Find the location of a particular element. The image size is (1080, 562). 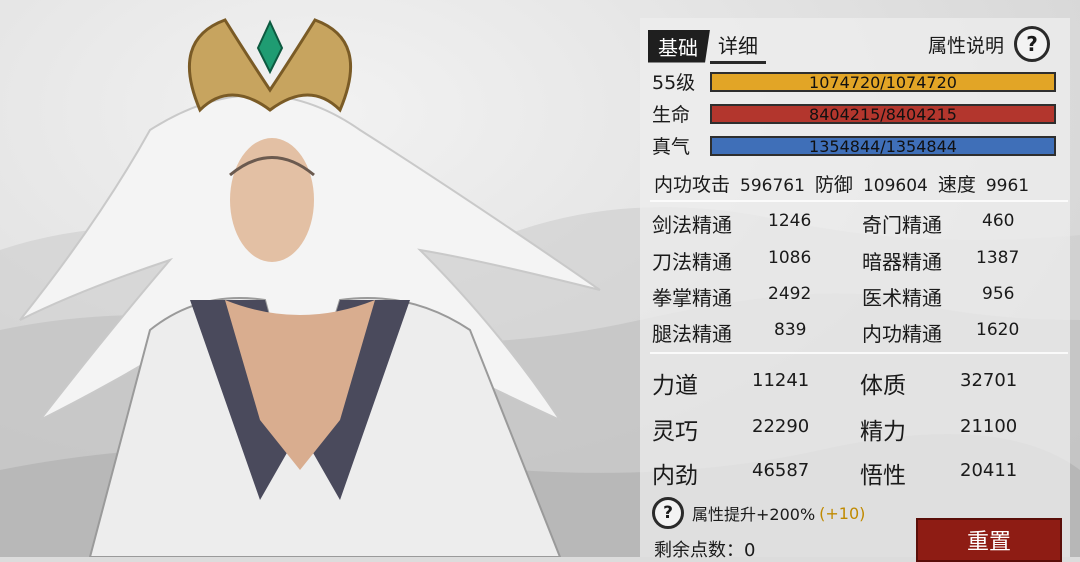

tab-detail: 详细 is located at coordinates (738, 46).